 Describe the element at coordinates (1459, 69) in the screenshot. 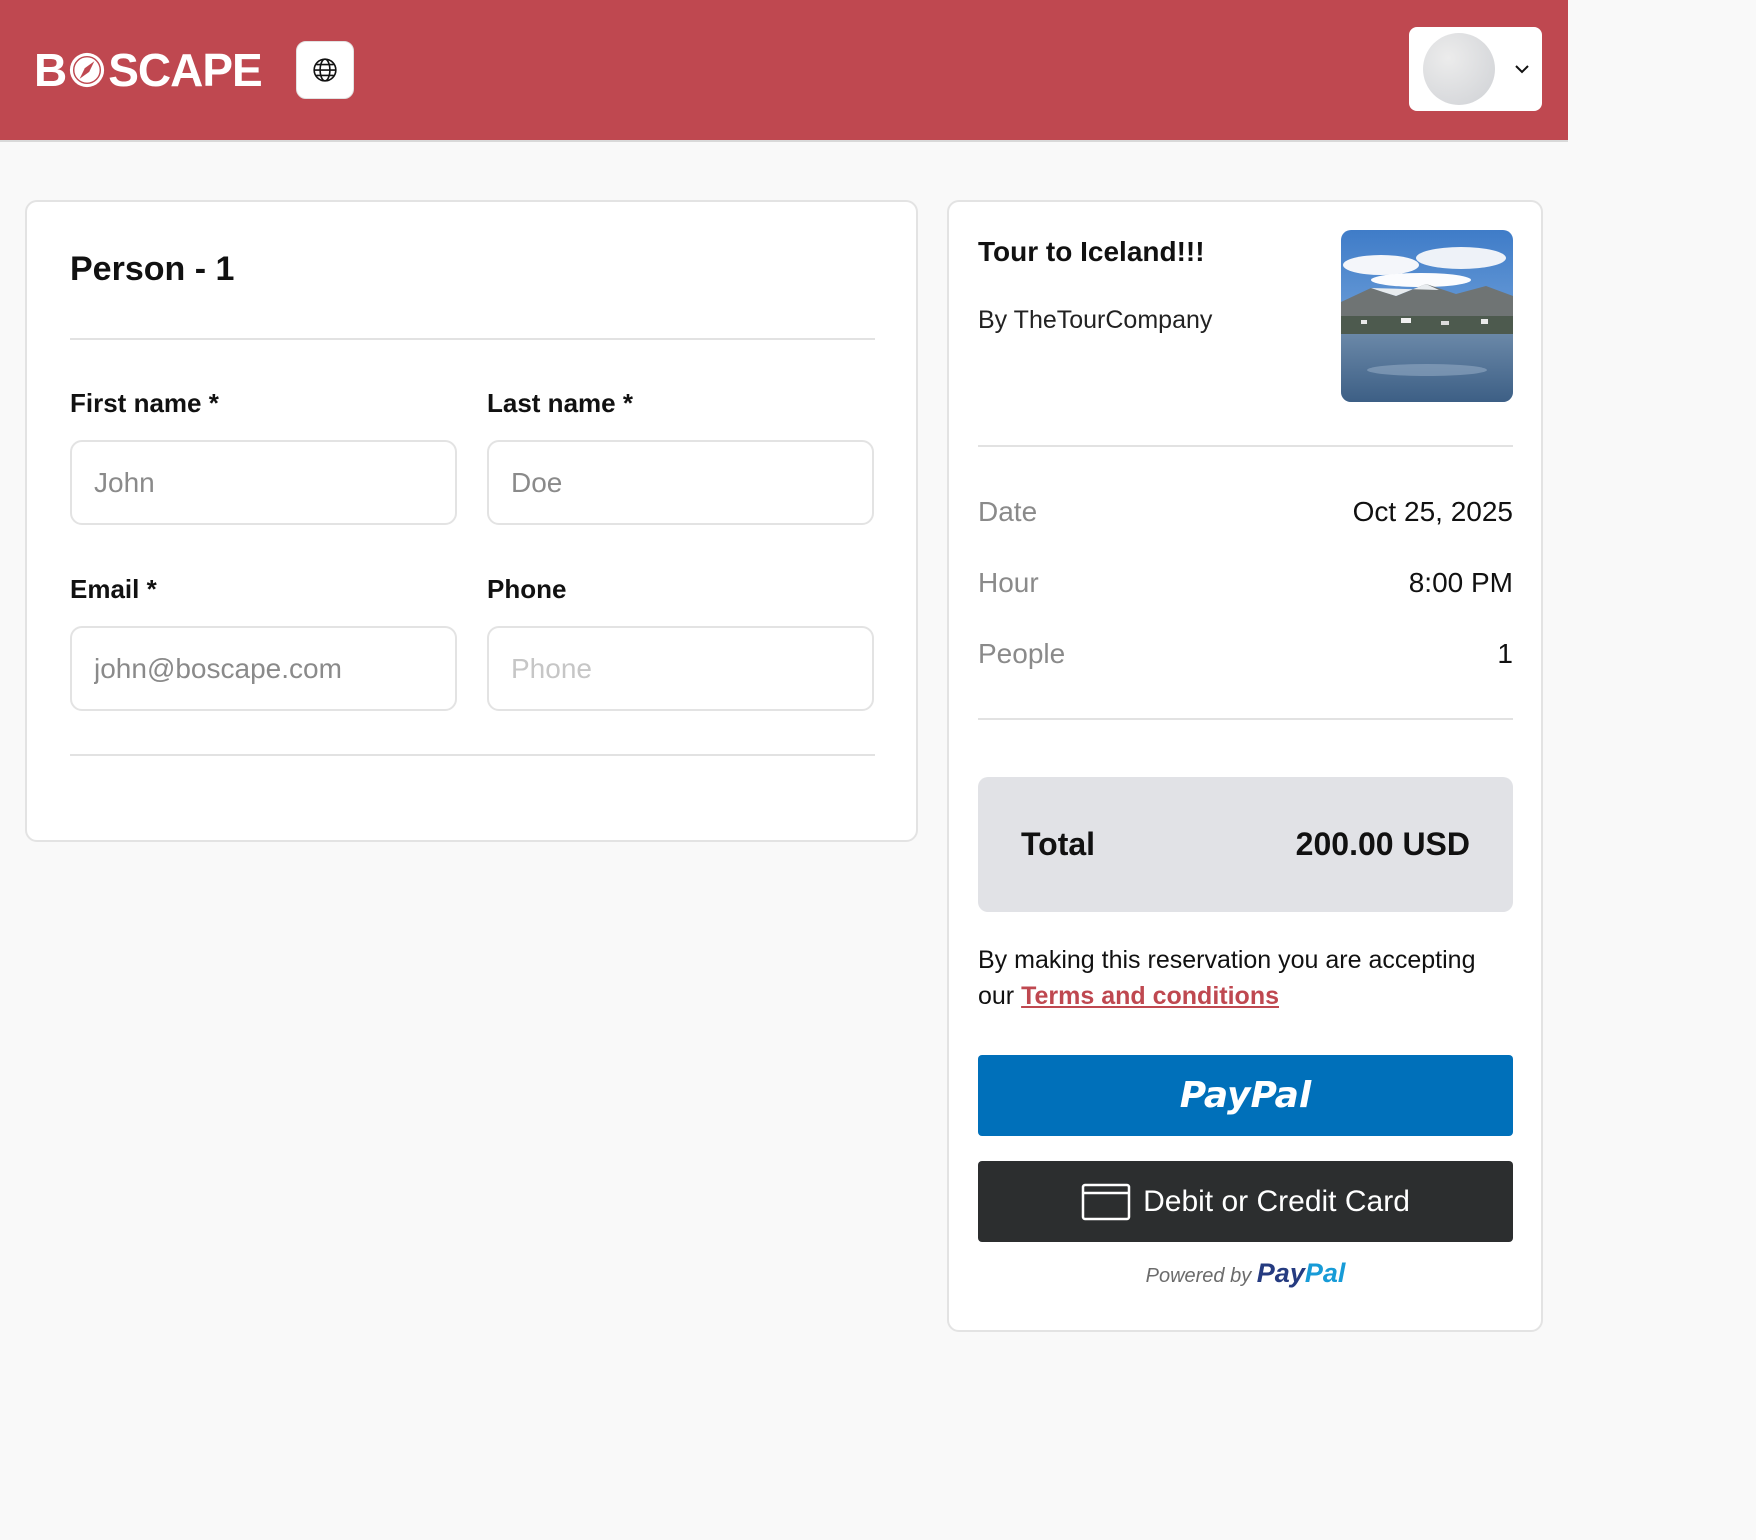

I see `avatar` at that location.